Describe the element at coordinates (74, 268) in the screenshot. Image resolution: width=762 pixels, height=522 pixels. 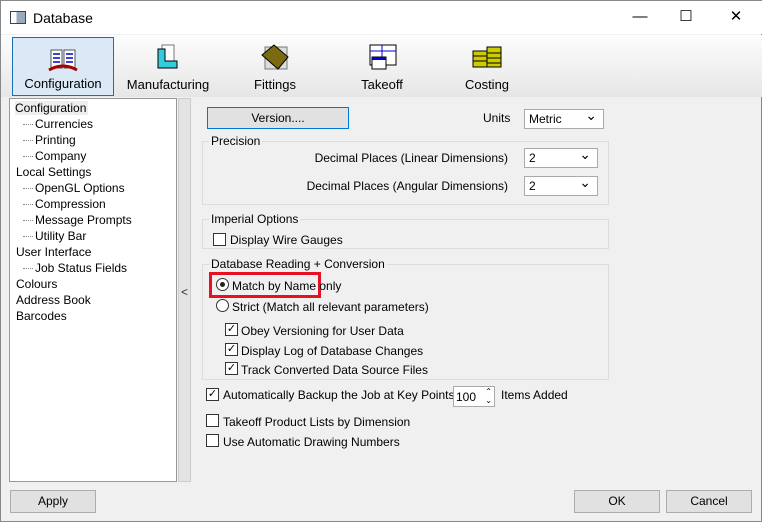
I see `tree-item: Job Status Fields` at that location.